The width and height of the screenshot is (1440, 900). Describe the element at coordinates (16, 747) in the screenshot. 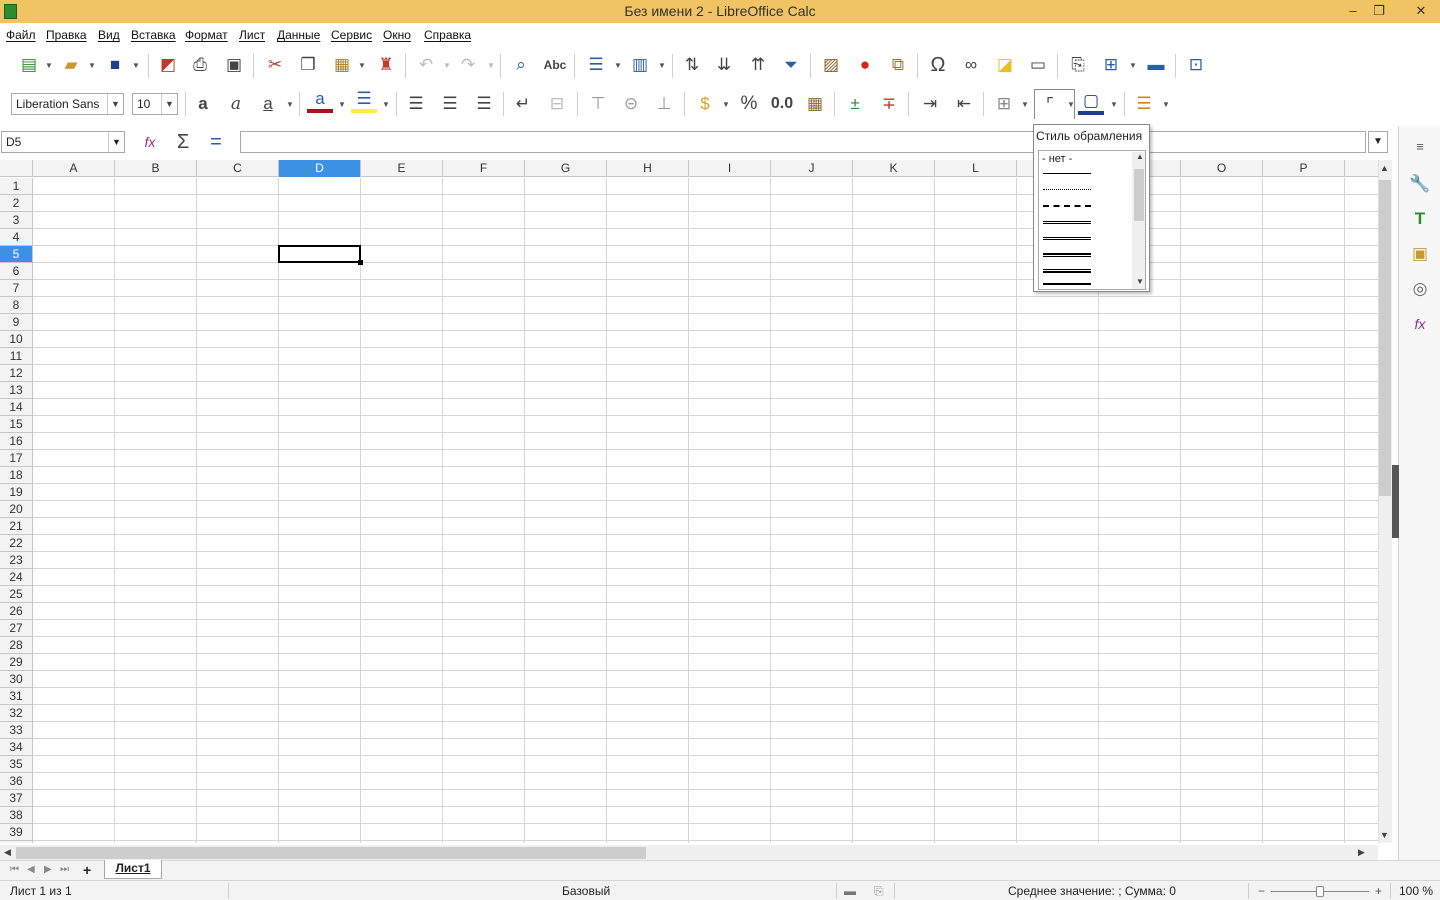

I see `row-header: 34` at that location.